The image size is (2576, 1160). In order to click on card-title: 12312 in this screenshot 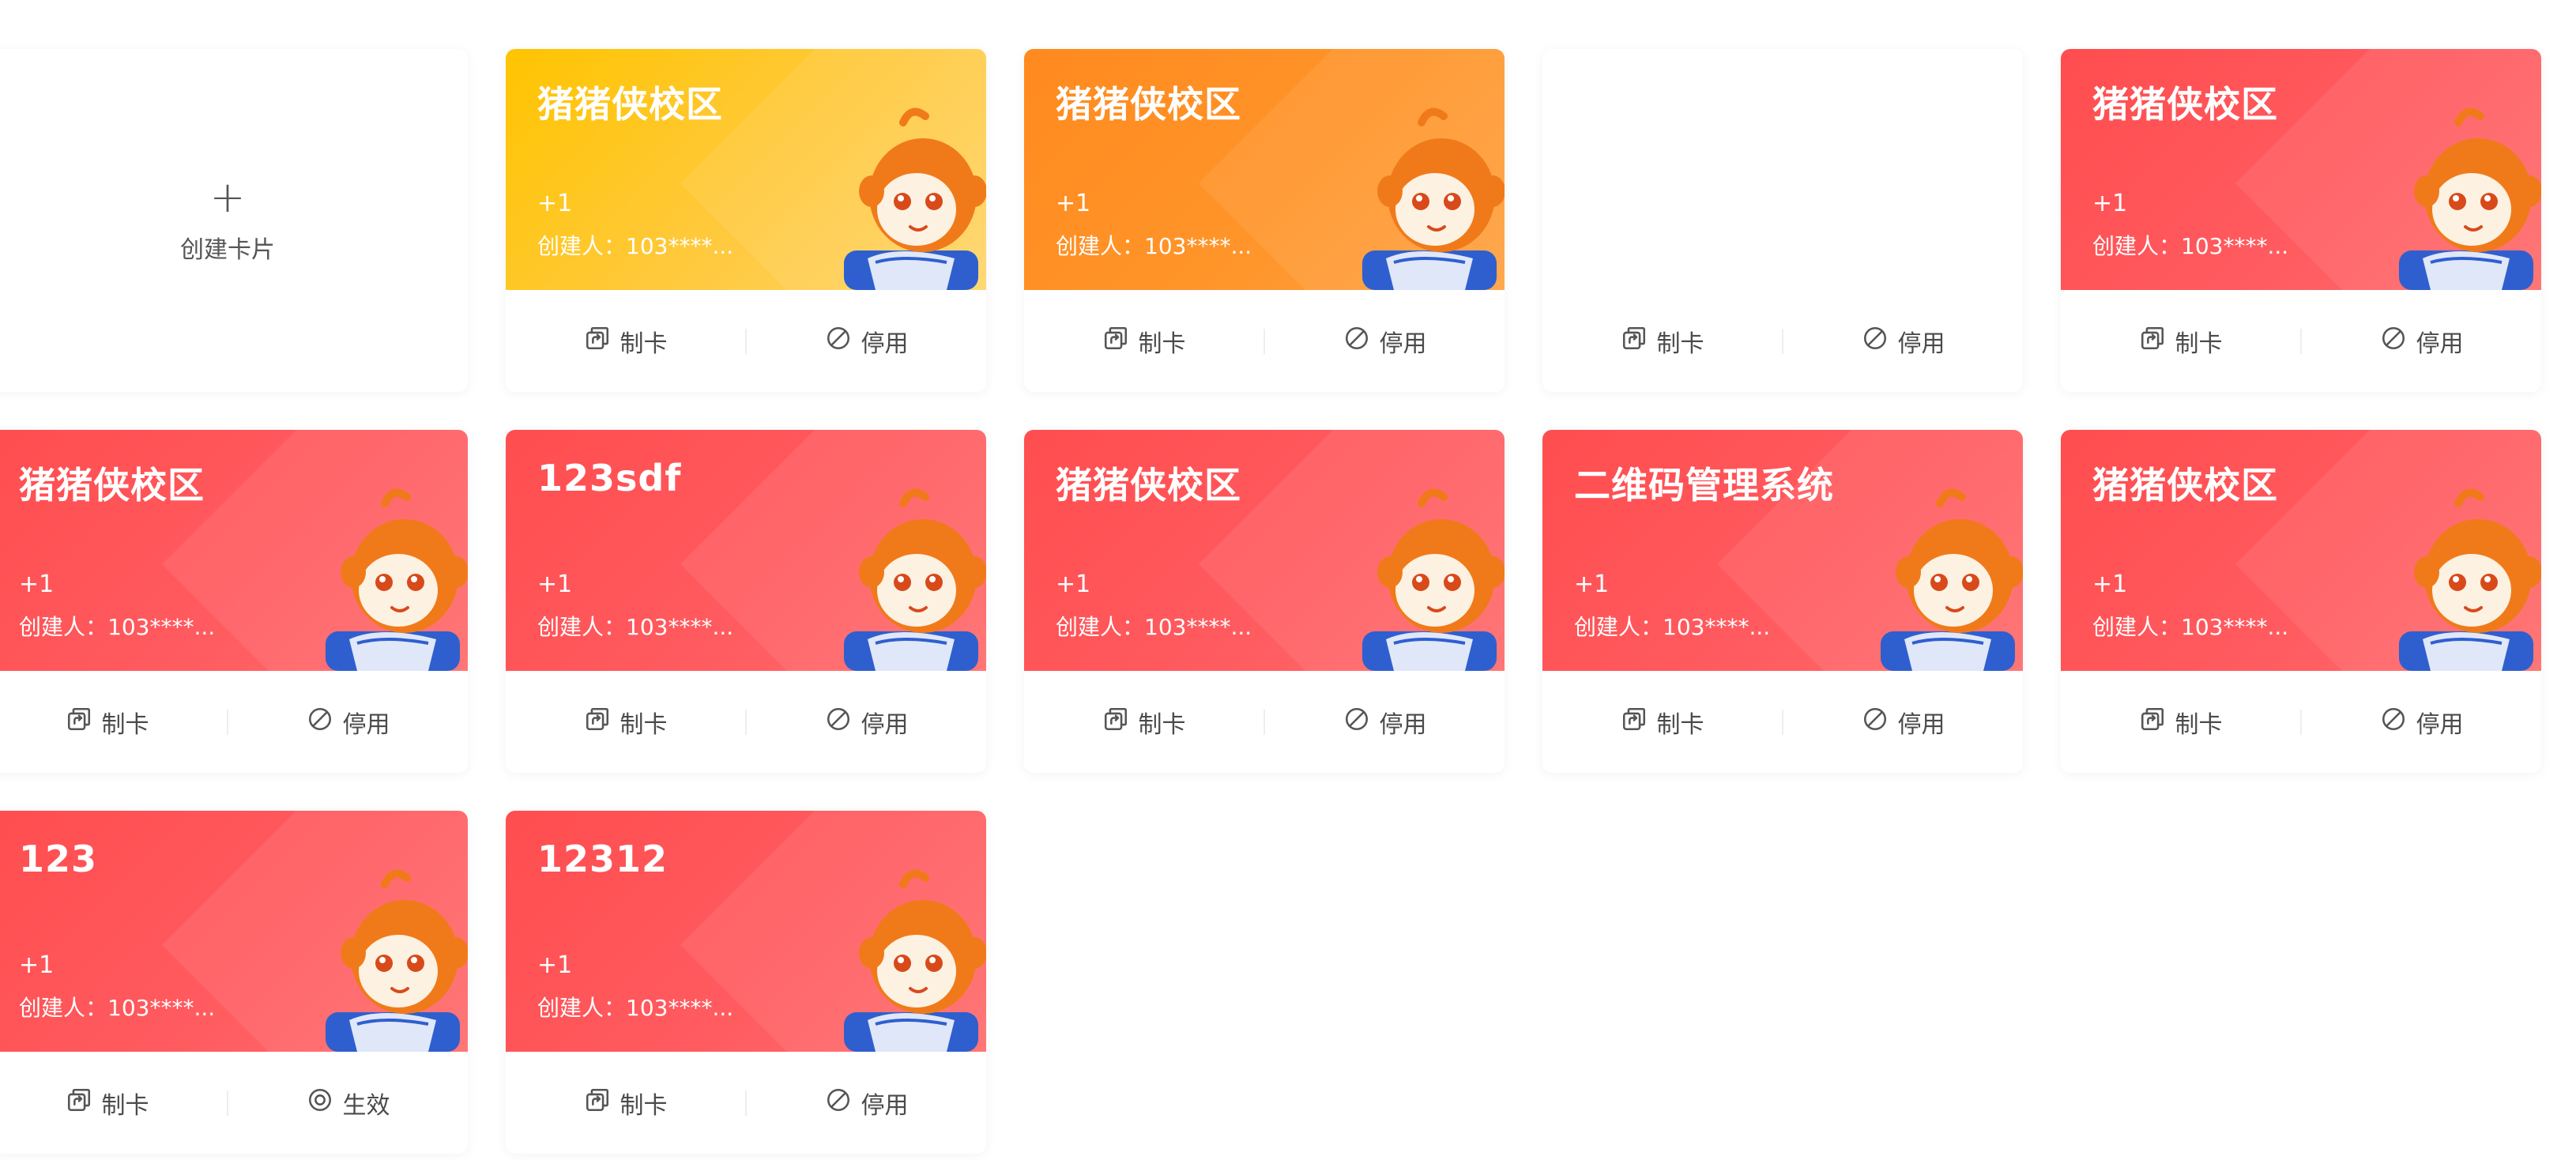, I will do `click(602, 859)`.